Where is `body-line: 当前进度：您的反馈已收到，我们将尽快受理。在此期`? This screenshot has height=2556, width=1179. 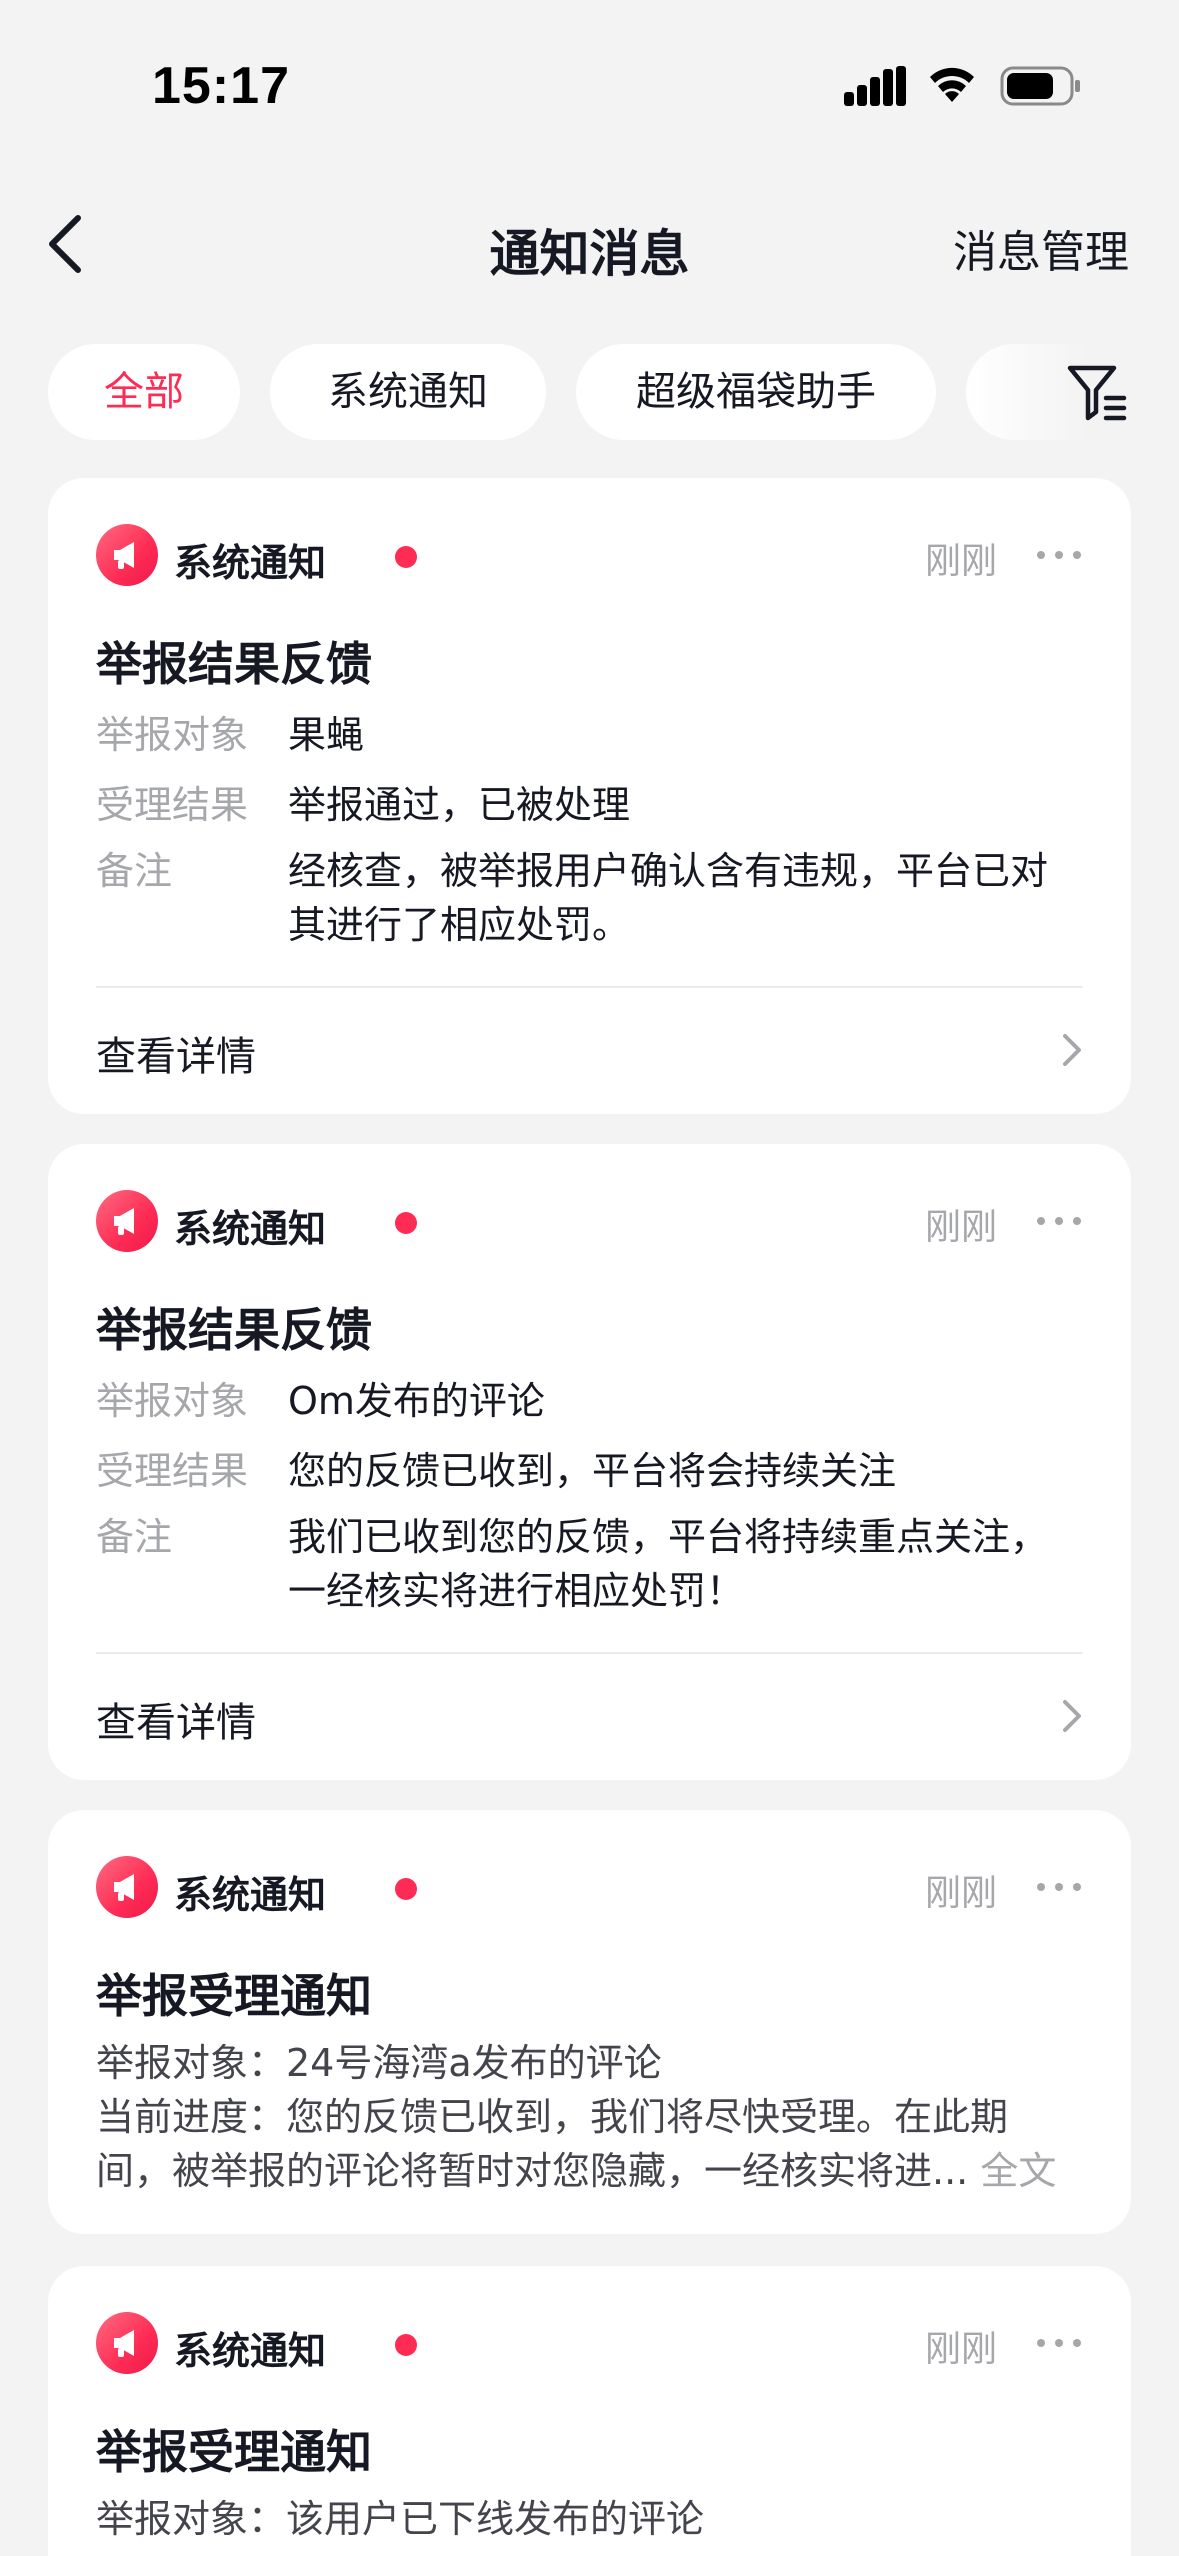 body-line: 当前进度：您的反馈已收到，我们将尽快受理。在此期 is located at coordinates (552, 2117).